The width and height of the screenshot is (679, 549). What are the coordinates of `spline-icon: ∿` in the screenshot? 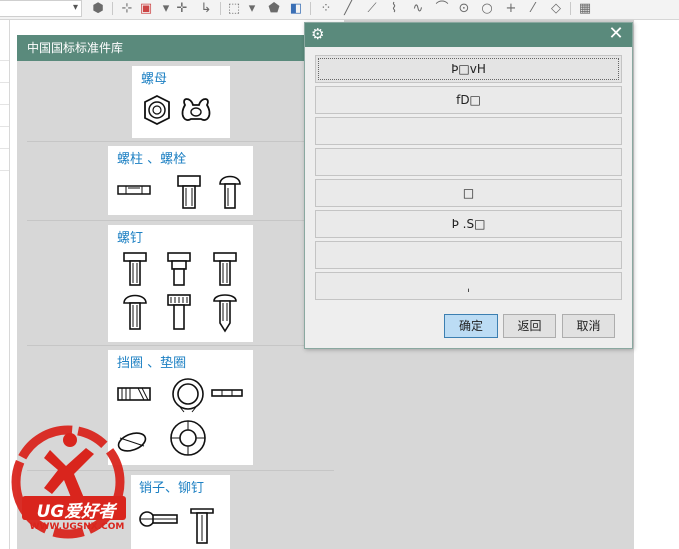 It's located at (418, 8).